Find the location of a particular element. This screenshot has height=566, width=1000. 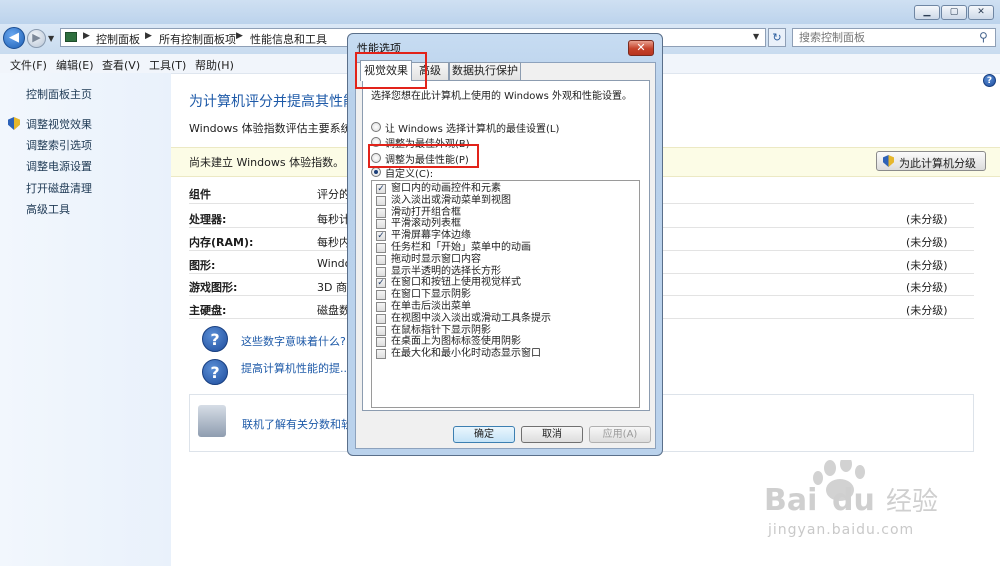

column-header-component: 组件 is located at coordinates (200, 194).